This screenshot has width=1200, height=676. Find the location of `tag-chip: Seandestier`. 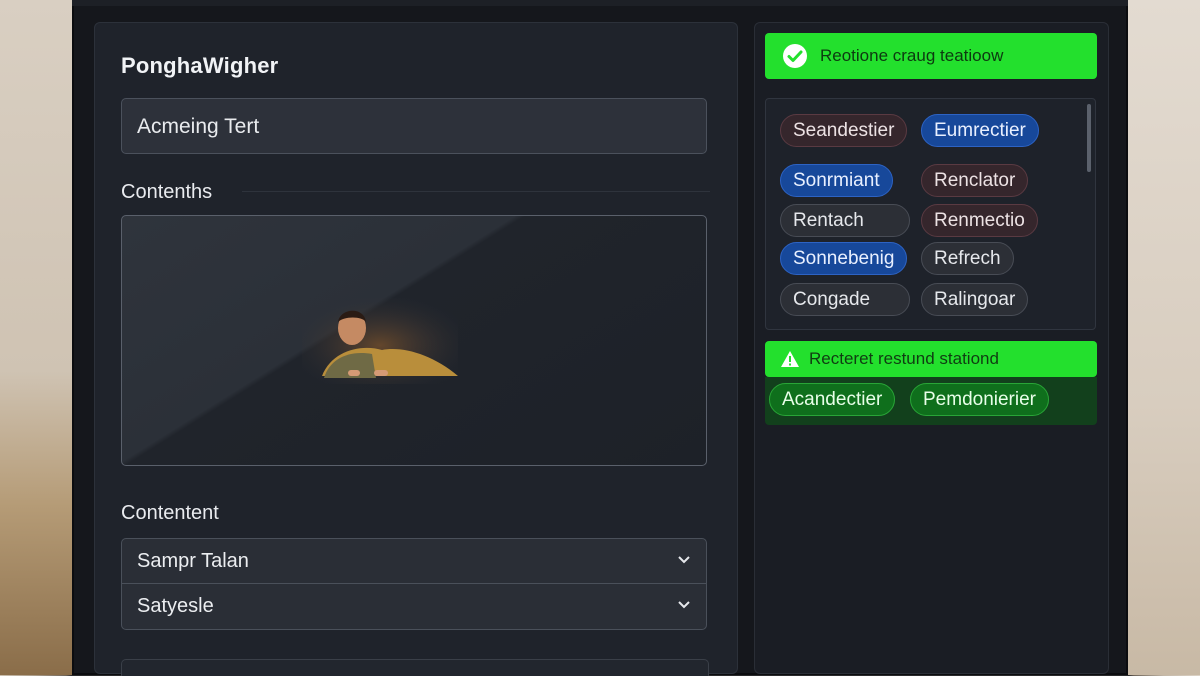

tag-chip: Seandestier is located at coordinates (844, 130).